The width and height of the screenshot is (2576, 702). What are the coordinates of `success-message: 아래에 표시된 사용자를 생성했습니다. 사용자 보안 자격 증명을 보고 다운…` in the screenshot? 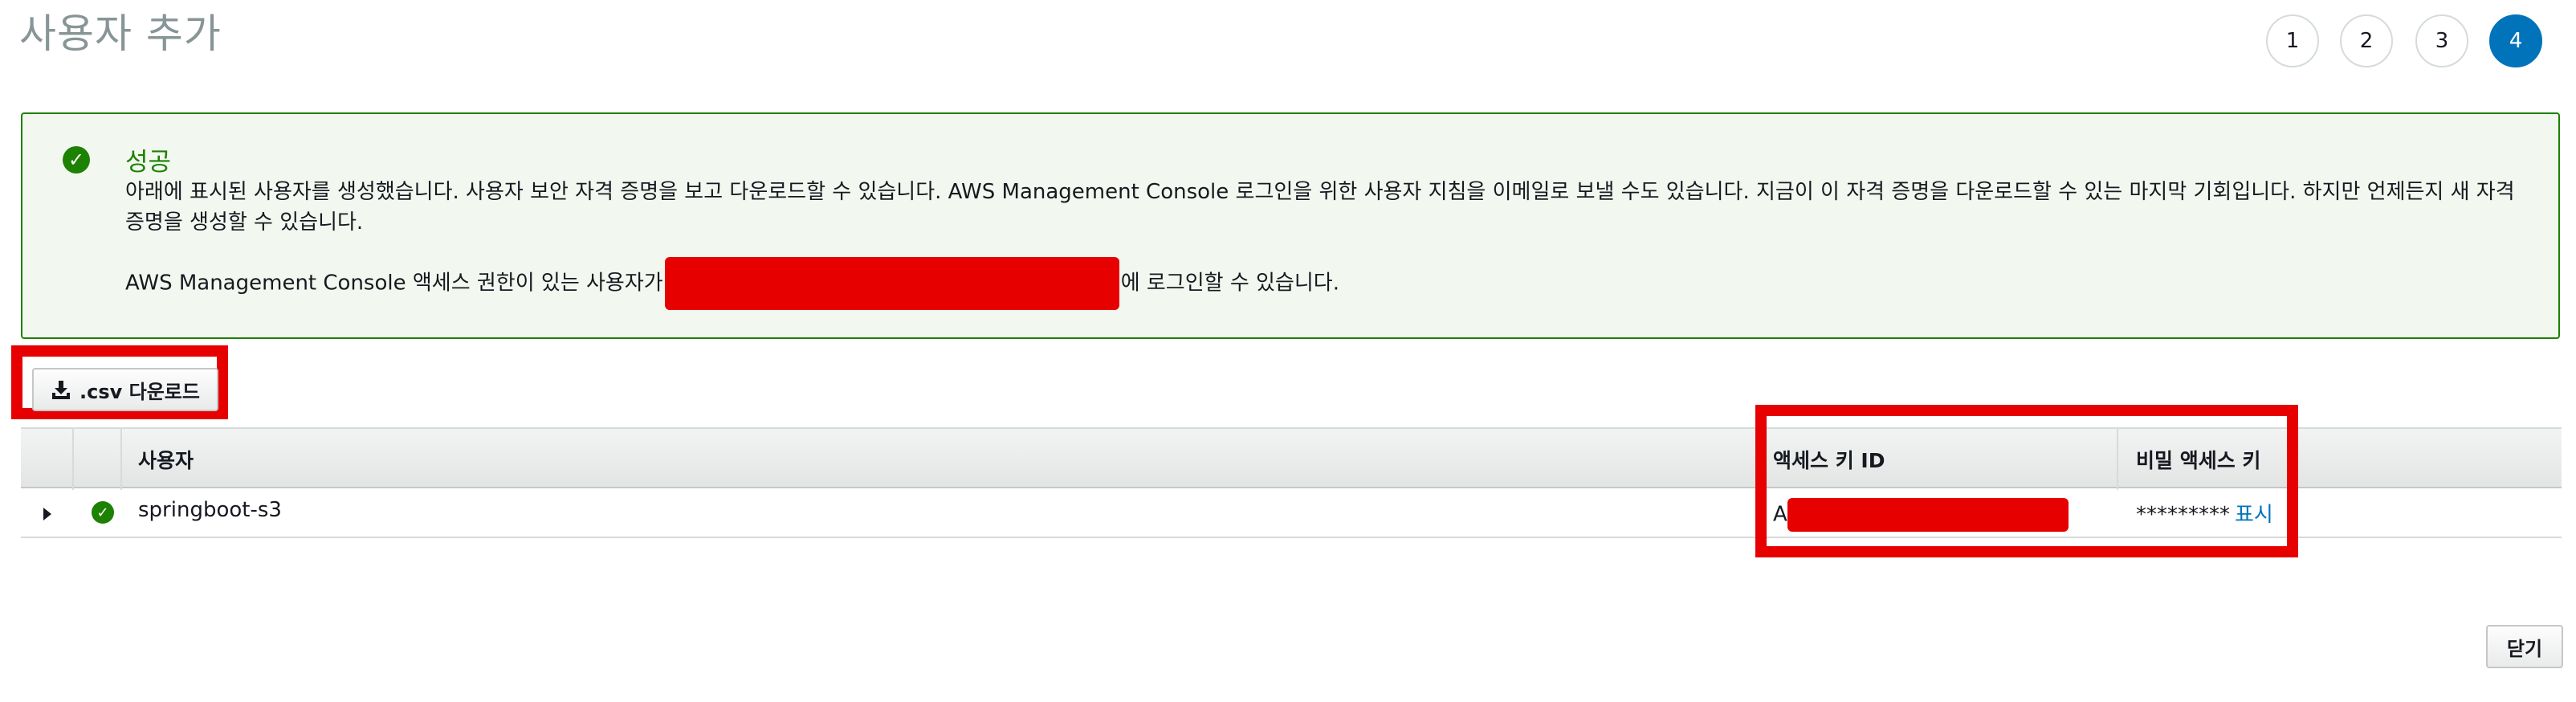 It's located at (1320, 207).